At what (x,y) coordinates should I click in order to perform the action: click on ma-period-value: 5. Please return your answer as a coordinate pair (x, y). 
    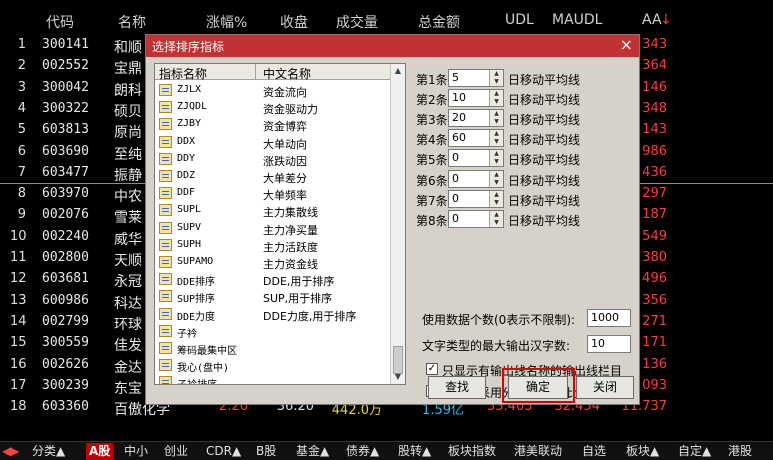
    Looking at the image, I should click on (455, 77).